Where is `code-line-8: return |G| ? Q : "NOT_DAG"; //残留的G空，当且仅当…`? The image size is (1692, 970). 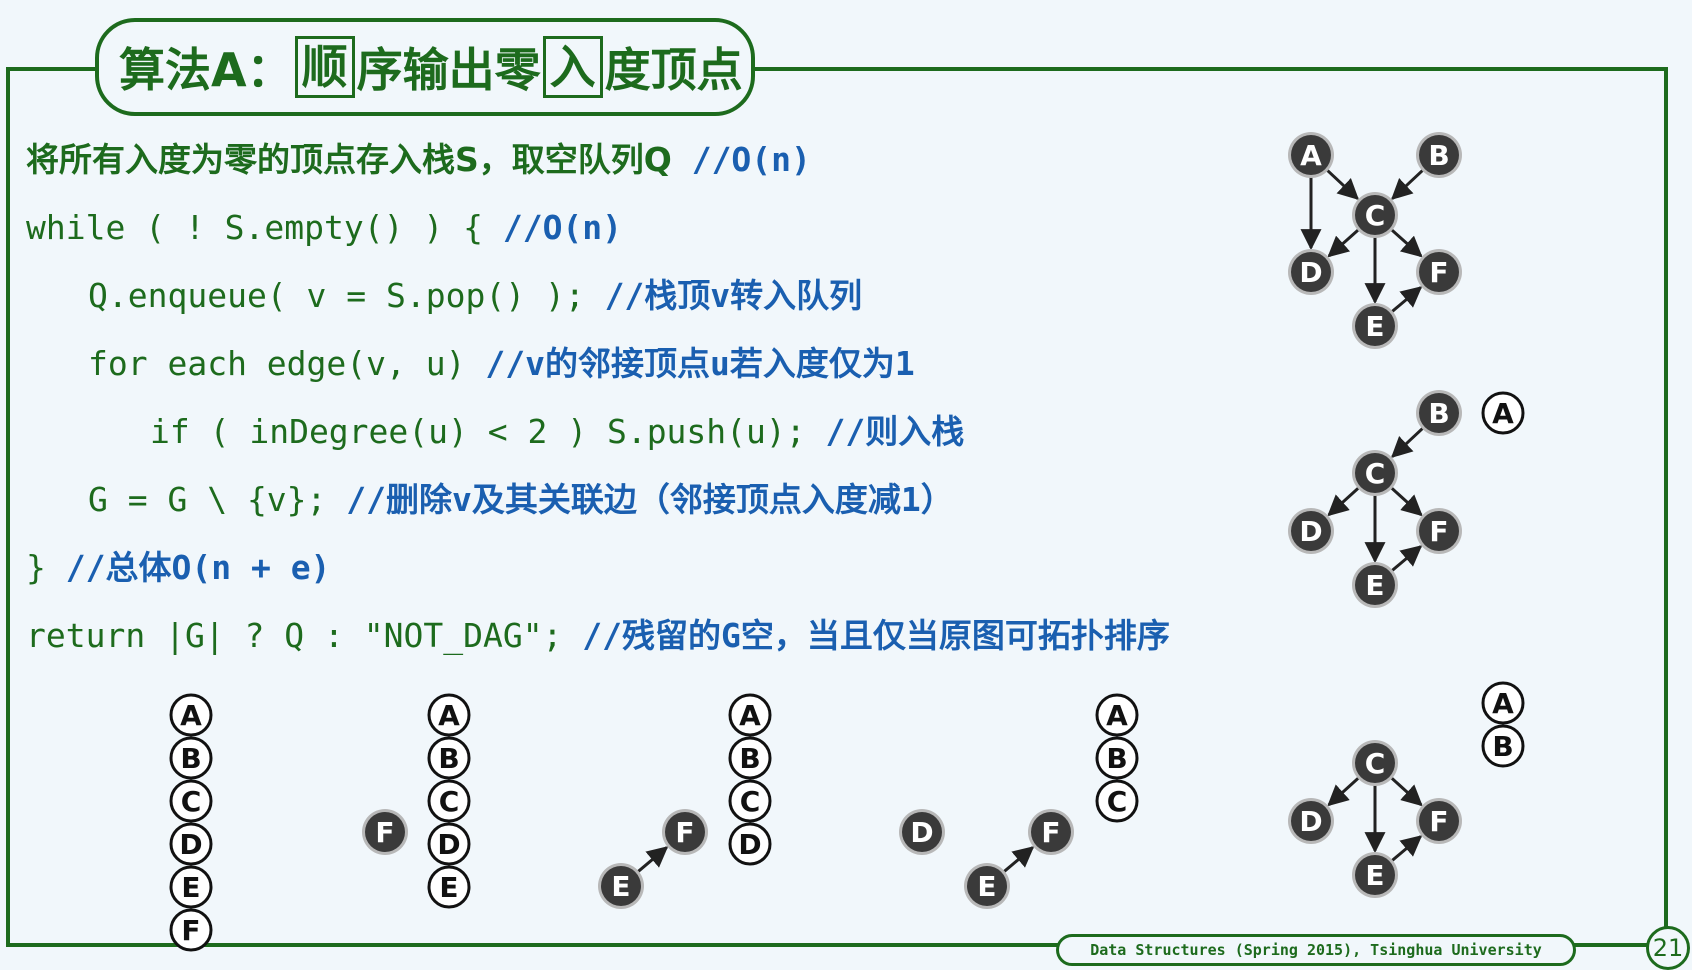 code-line-8: return |G| ? Q : "NOT_DAG"; //残留的G空，当且仅当… is located at coordinates (598, 635).